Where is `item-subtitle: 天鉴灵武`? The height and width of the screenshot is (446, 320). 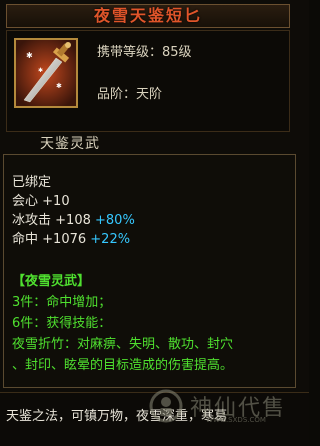
item-subtitle: 天鉴灵武 is located at coordinates (70, 144).